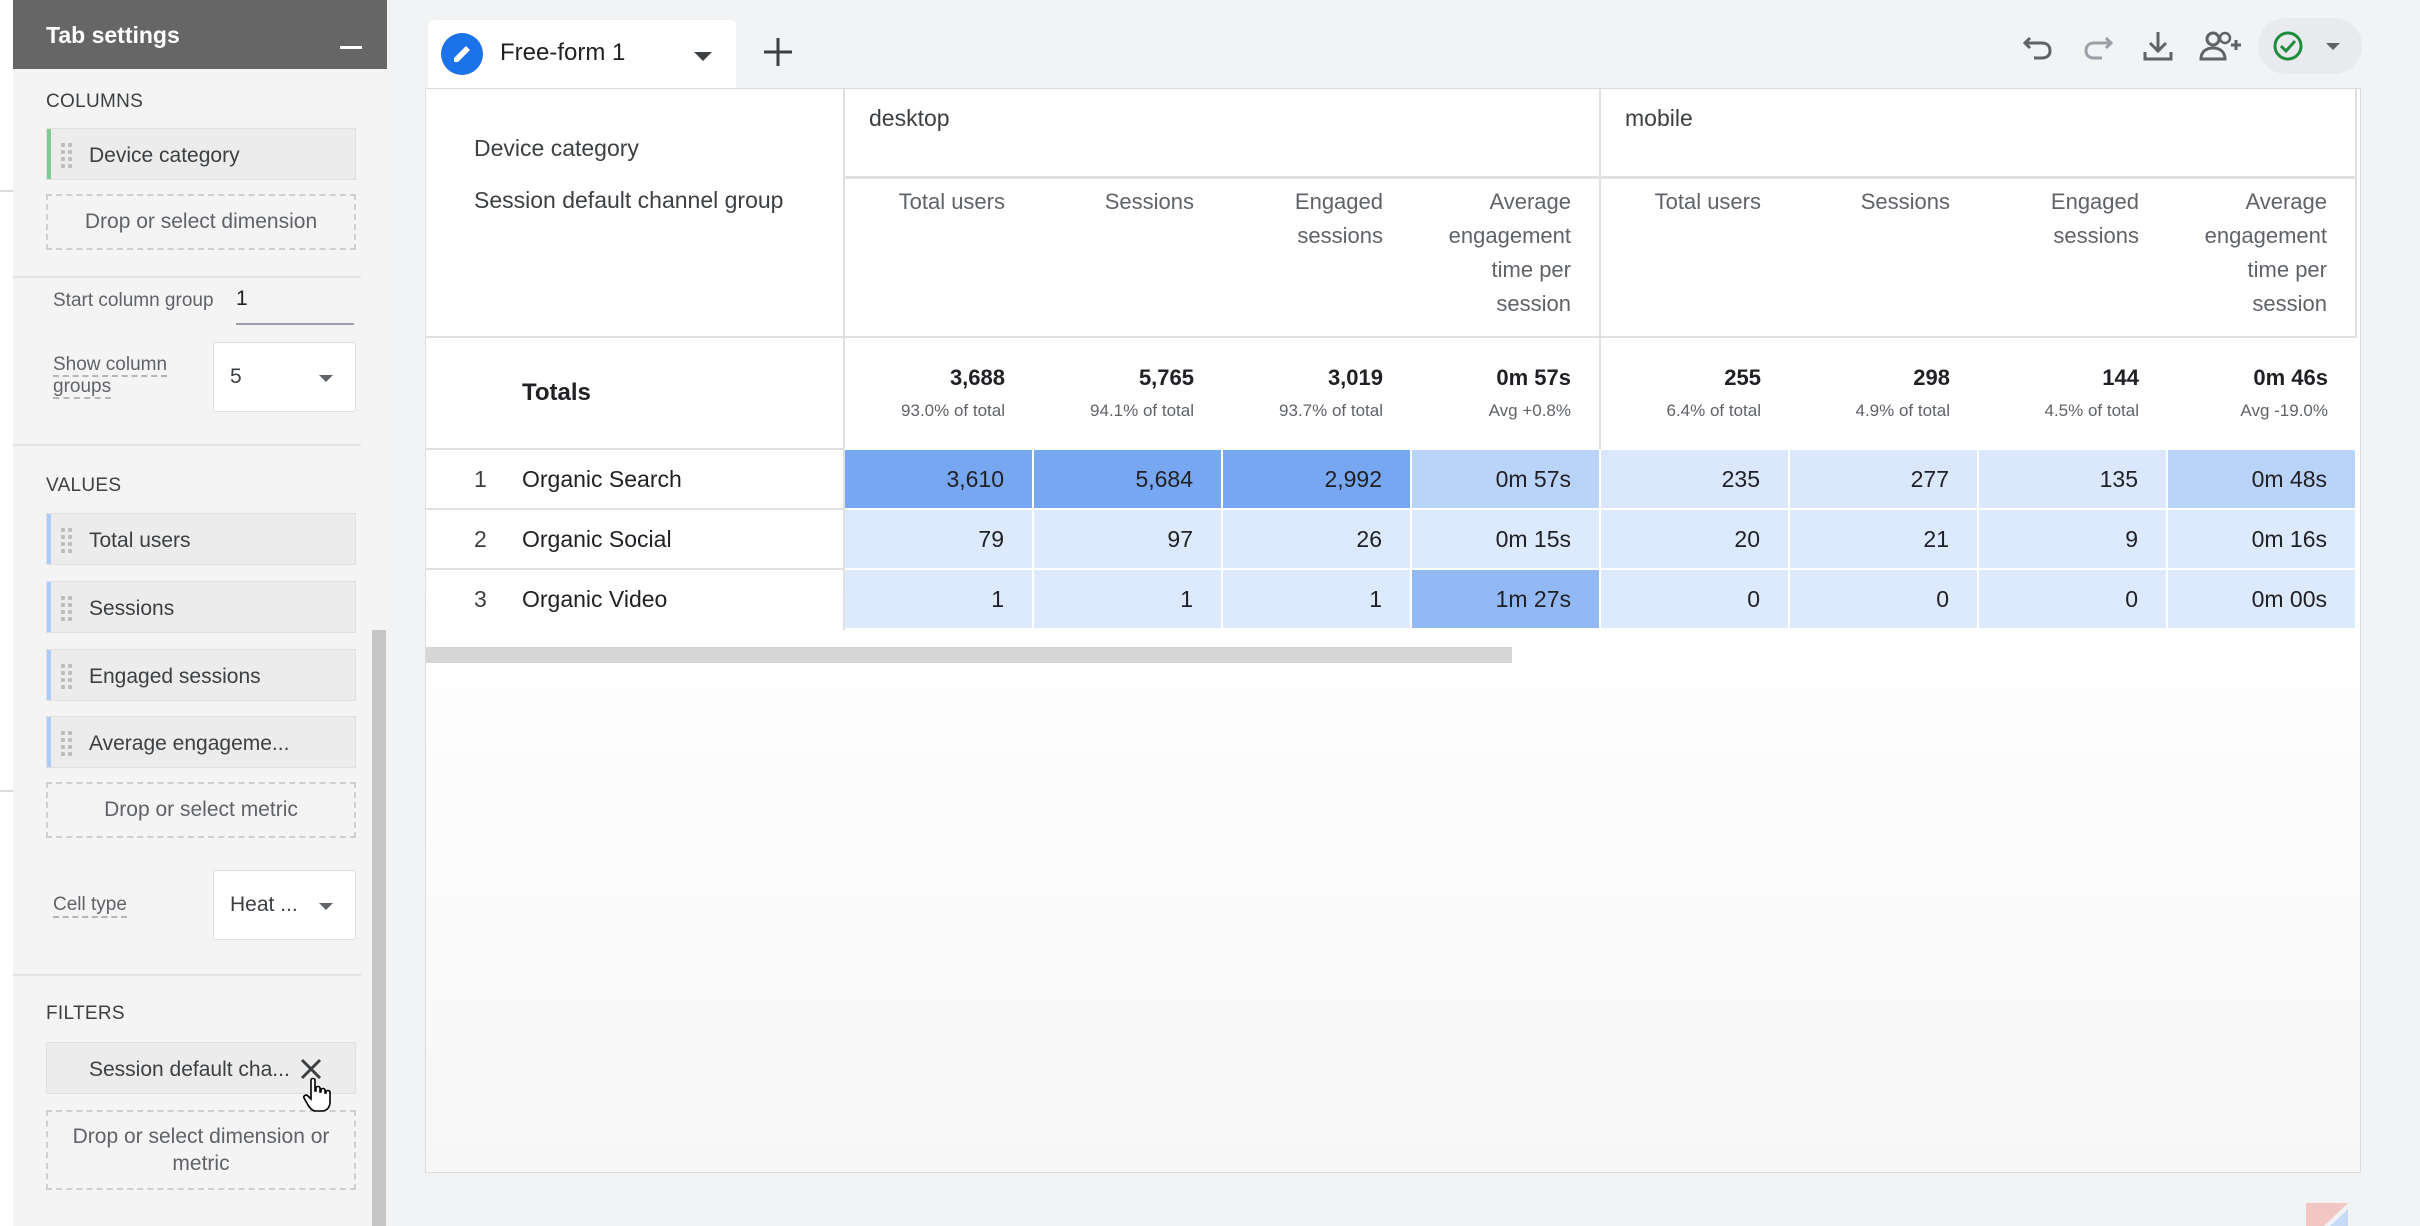  Describe the element at coordinates (2327, 1214) in the screenshot. I see `watermark-logo` at that location.